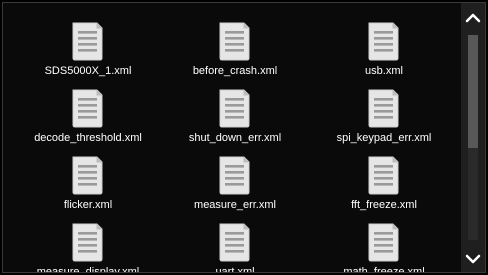  I want to click on file-name-label: flicker.xml, so click(88, 205).